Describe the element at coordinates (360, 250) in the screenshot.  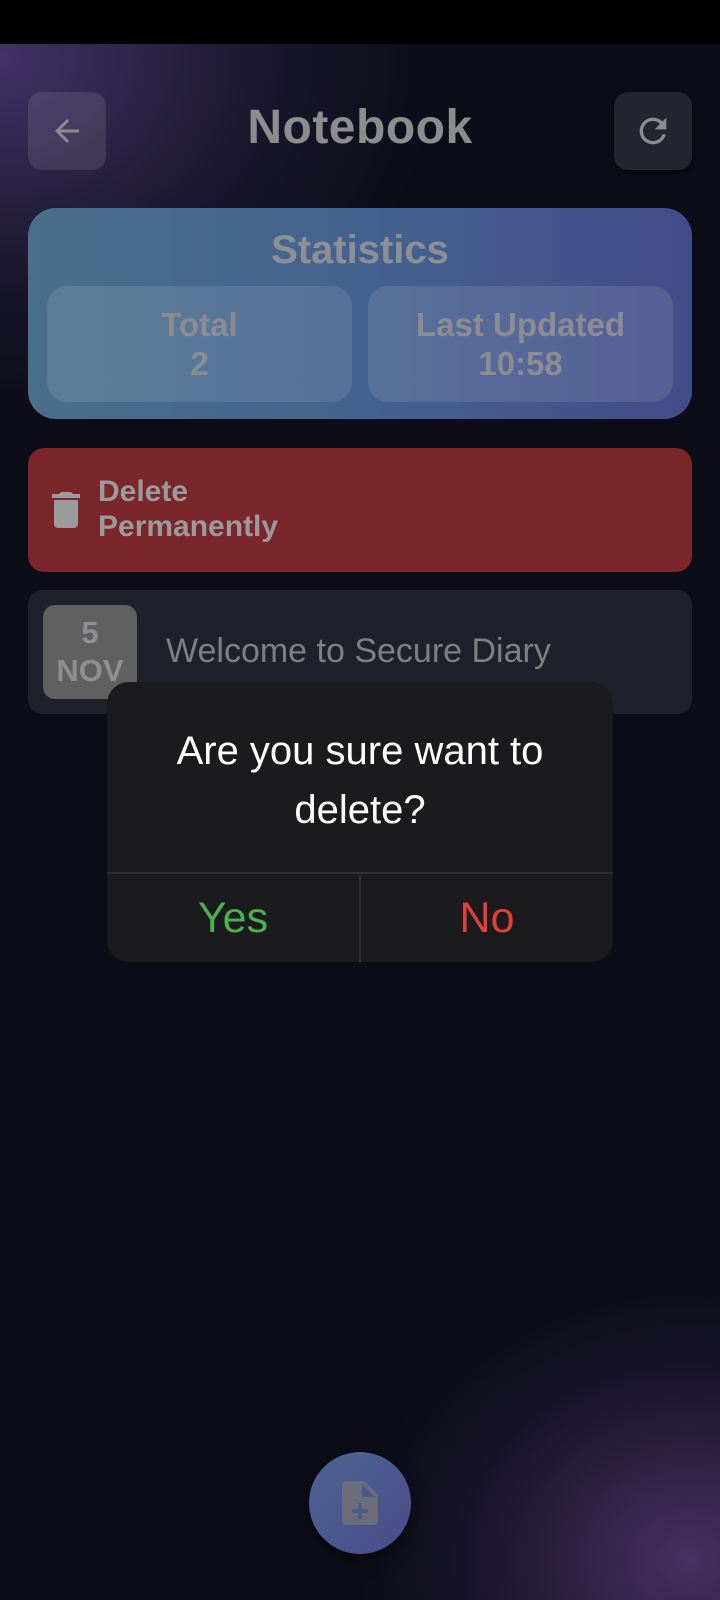
I see `statistics-title: Statistics` at that location.